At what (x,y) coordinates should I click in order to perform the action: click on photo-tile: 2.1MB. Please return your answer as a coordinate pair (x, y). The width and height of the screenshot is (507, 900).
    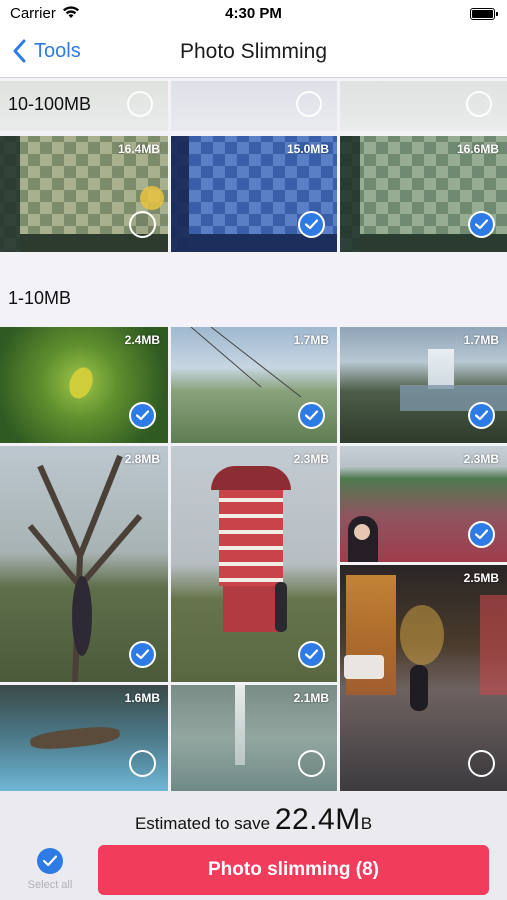
    Looking at the image, I should click on (254, 738).